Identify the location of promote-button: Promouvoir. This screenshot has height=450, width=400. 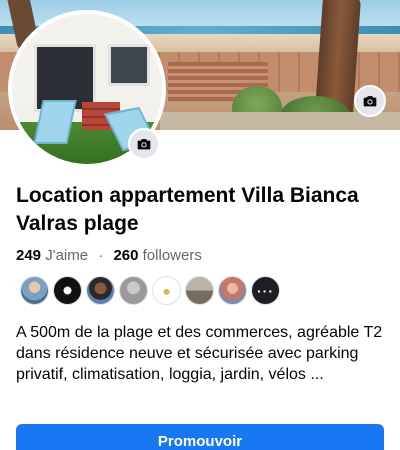
(200, 437).